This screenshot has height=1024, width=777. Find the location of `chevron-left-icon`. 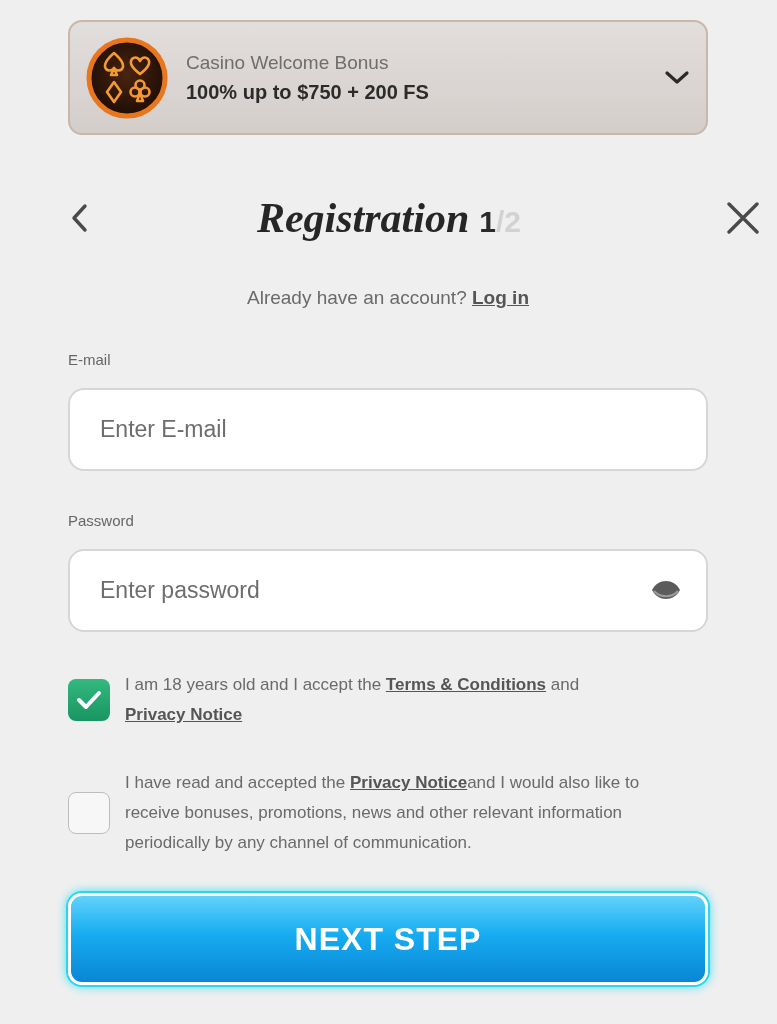

chevron-left-icon is located at coordinates (79, 218).